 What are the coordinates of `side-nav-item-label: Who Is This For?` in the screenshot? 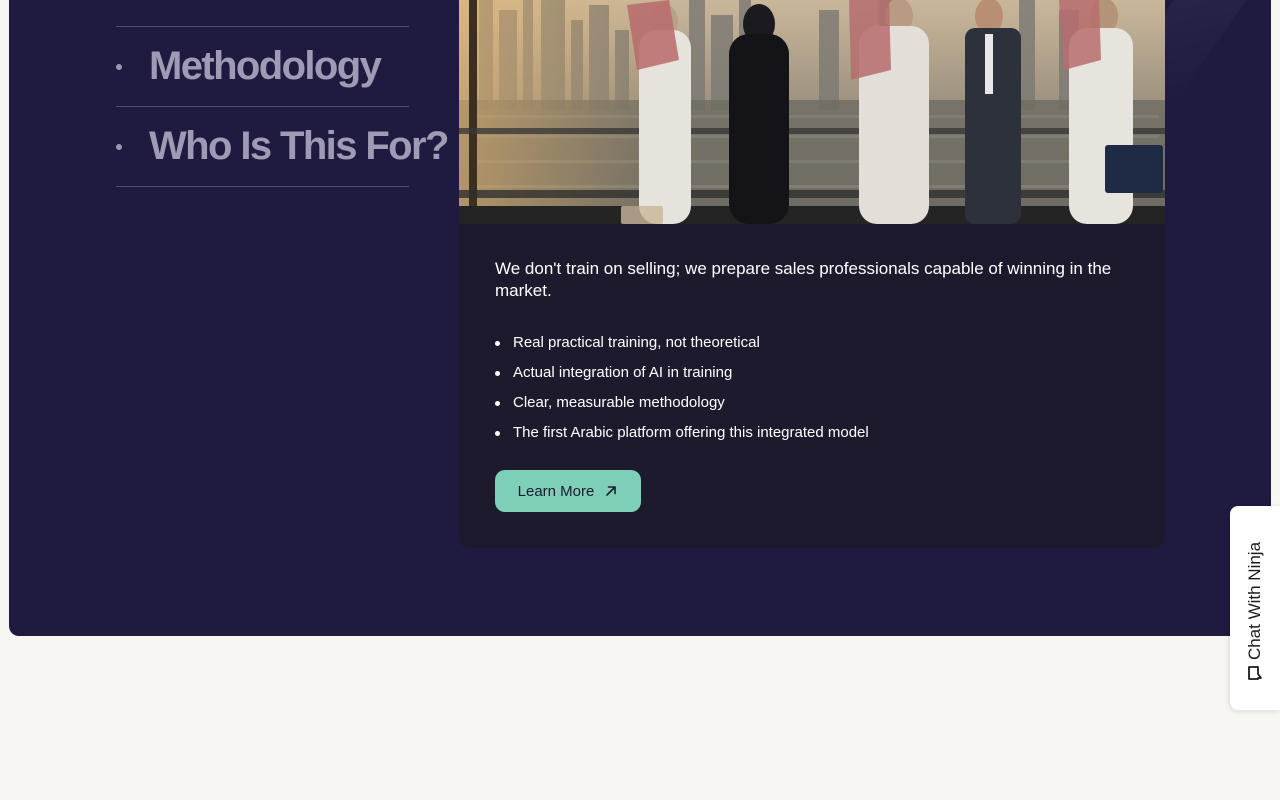 It's located at (299, 146).